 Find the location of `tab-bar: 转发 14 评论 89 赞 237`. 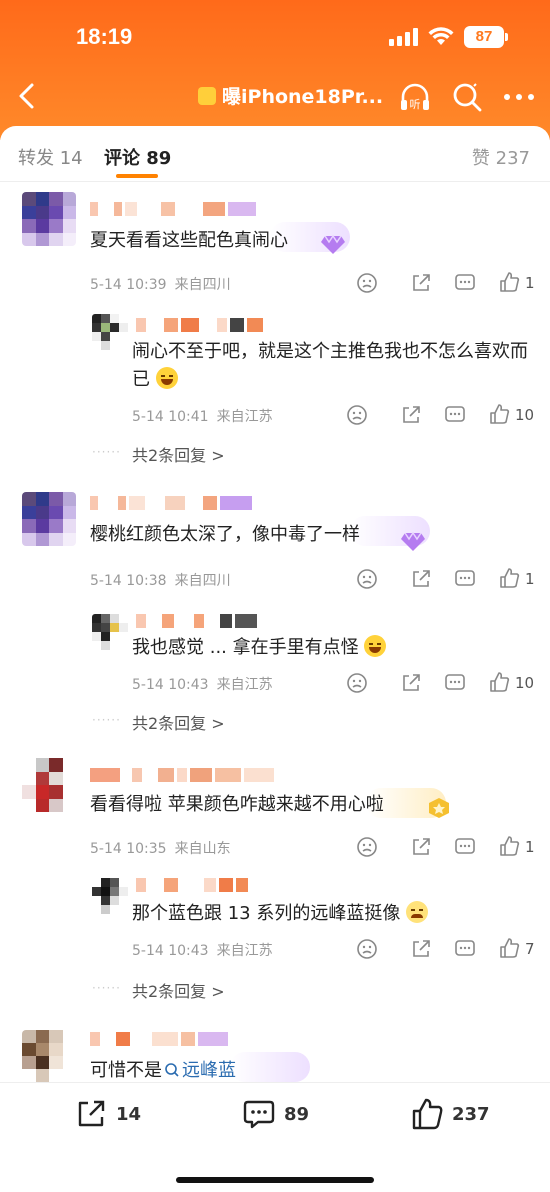

tab-bar: 转发 14 评论 89 赞 237 is located at coordinates (275, 154).